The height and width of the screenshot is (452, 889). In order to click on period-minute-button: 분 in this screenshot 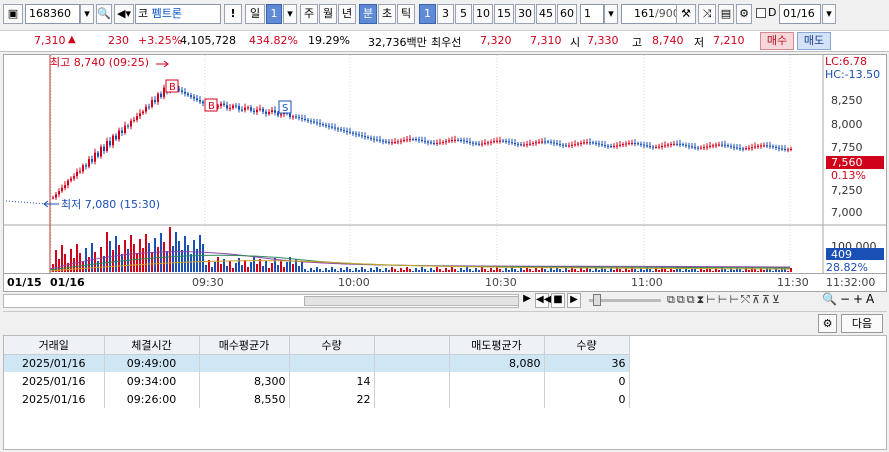, I will do `click(368, 14)`.